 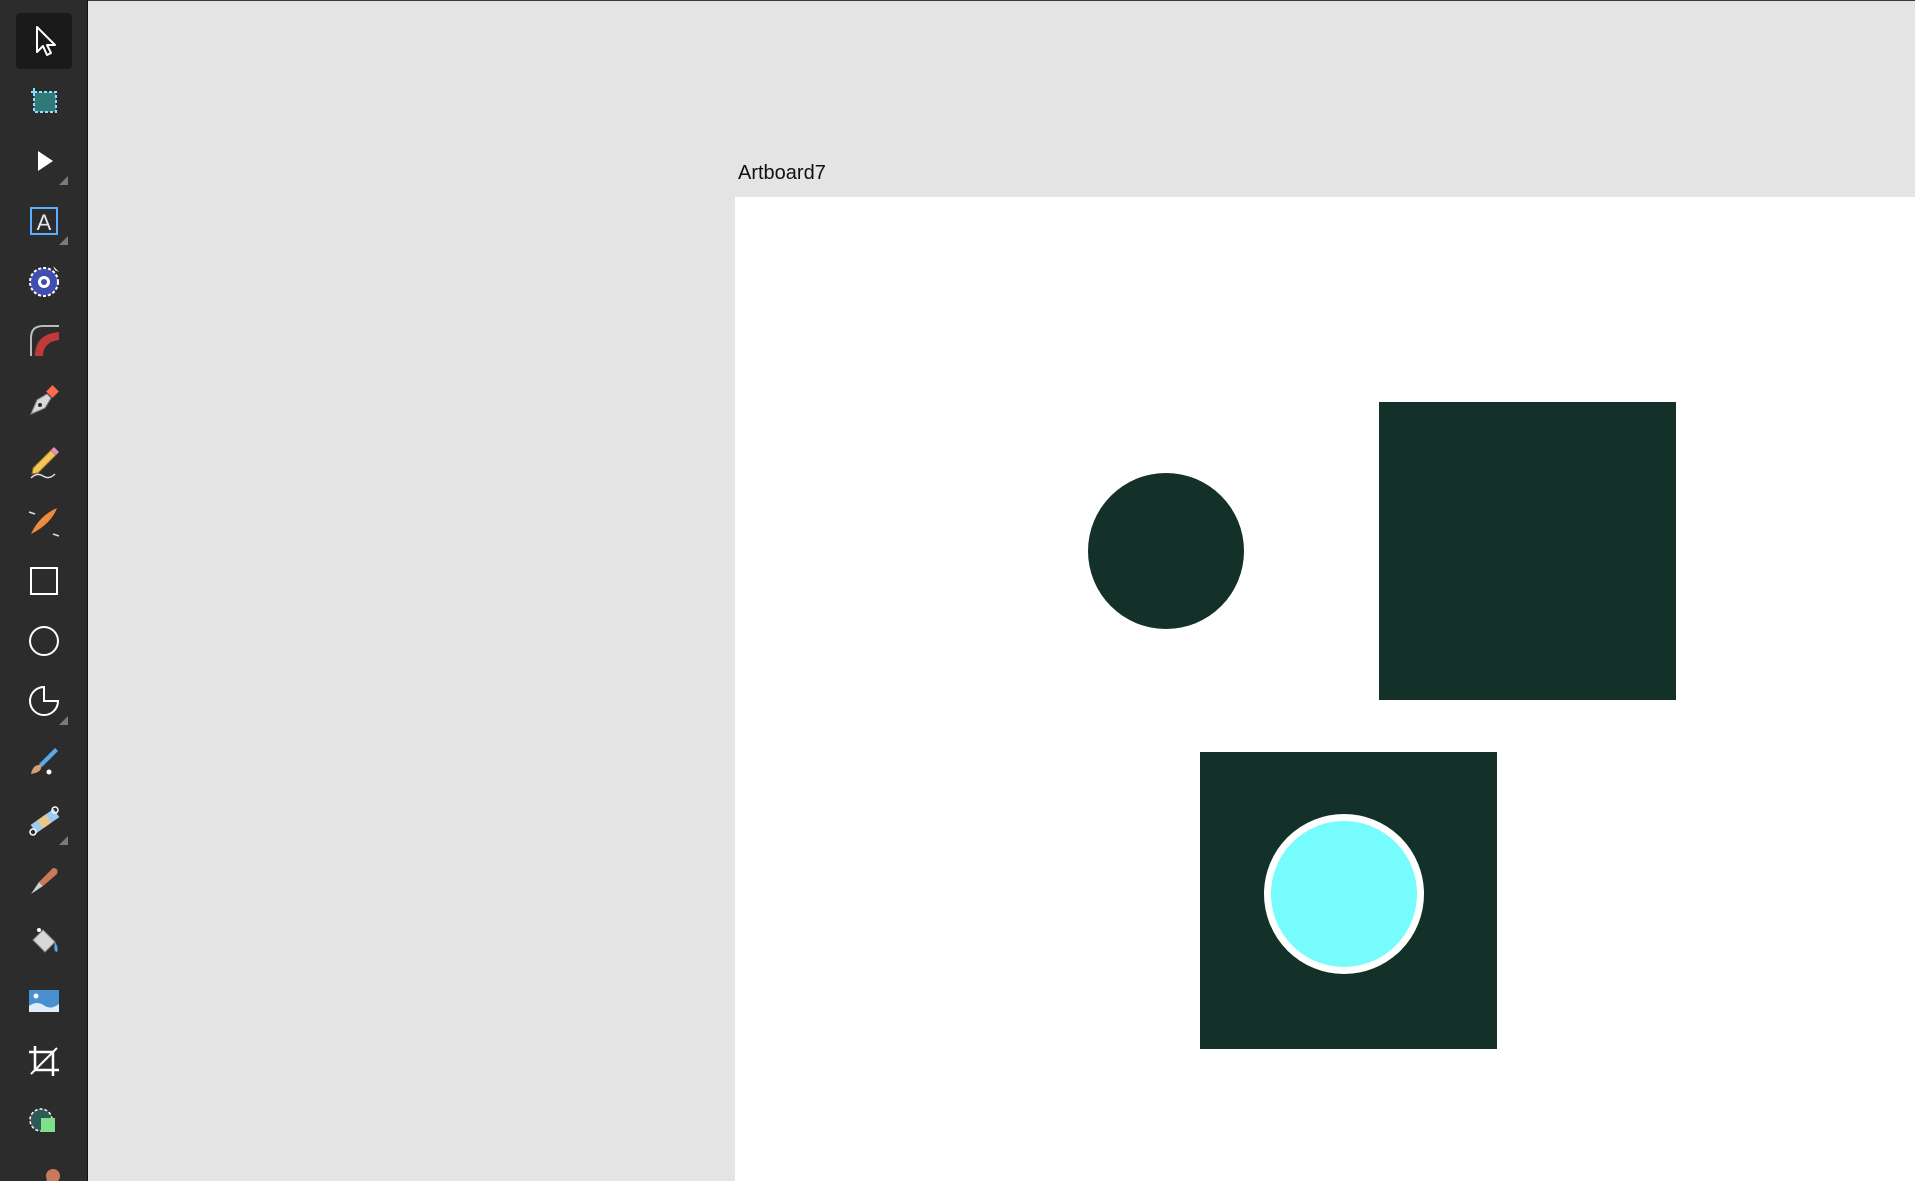 I want to click on frame-text-tool-icon: A, so click(x=44, y=221).